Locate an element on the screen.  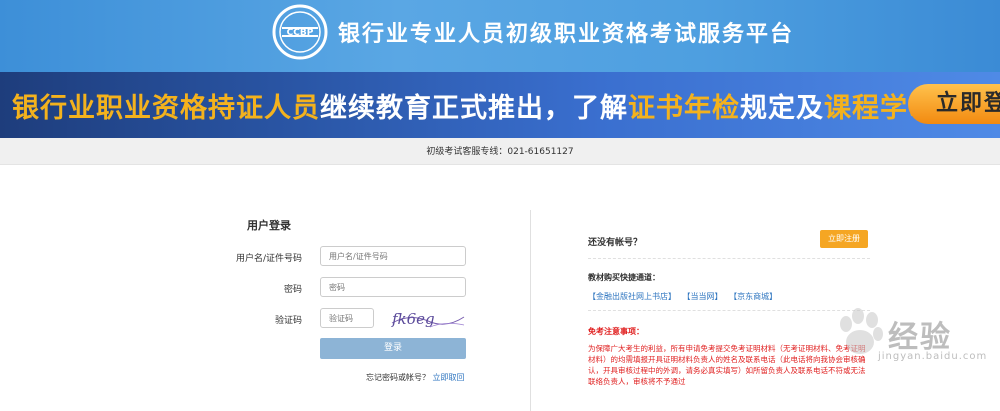
forgot-password: 忘记密码或帐号？ 立即取回 is located at coordinates (415, 377).